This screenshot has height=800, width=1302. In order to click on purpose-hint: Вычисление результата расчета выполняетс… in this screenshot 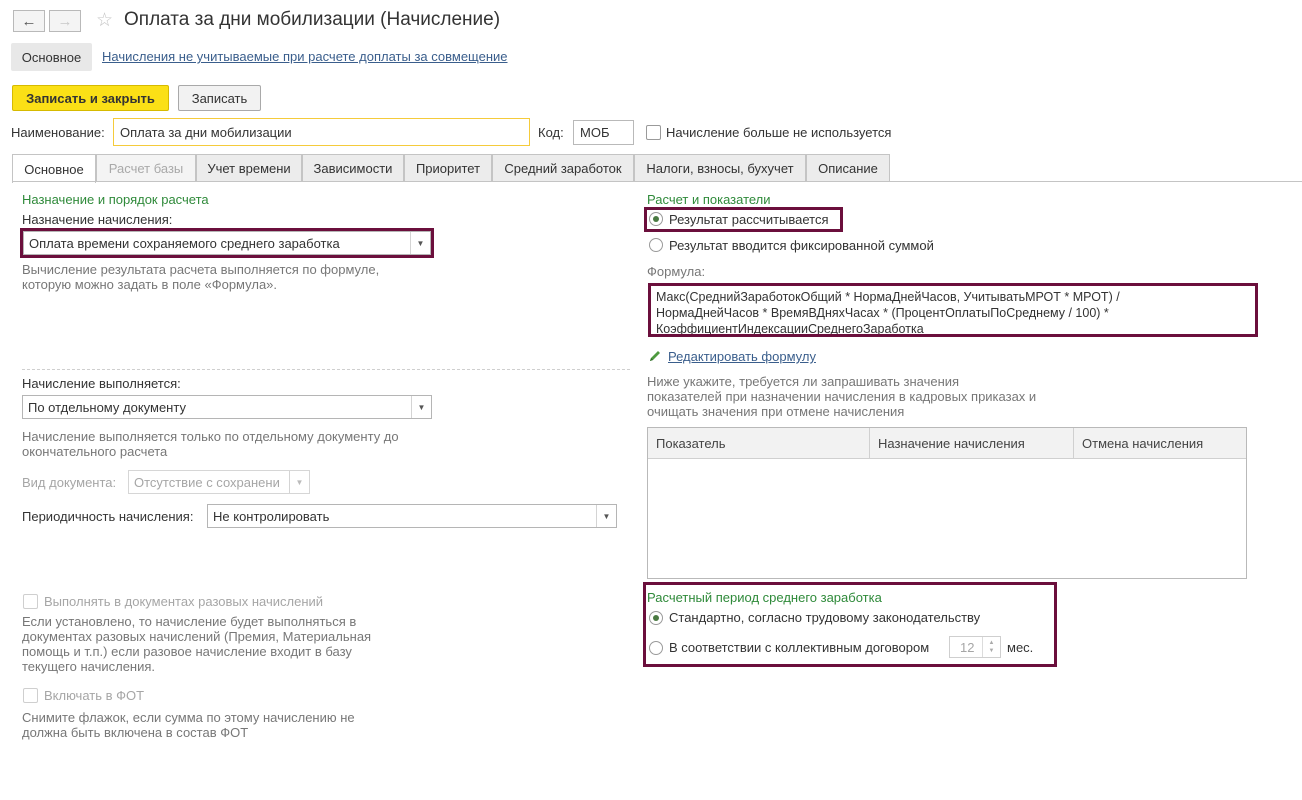, I will do `click(200, 277)`.